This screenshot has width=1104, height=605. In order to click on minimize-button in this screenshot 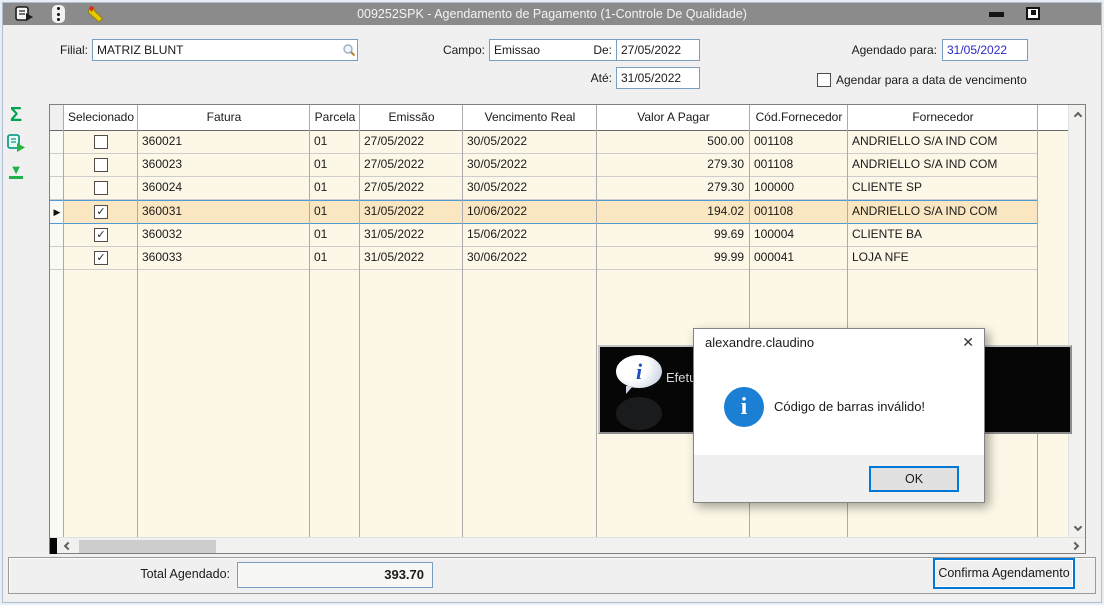, I will do `click(996, 14)`.